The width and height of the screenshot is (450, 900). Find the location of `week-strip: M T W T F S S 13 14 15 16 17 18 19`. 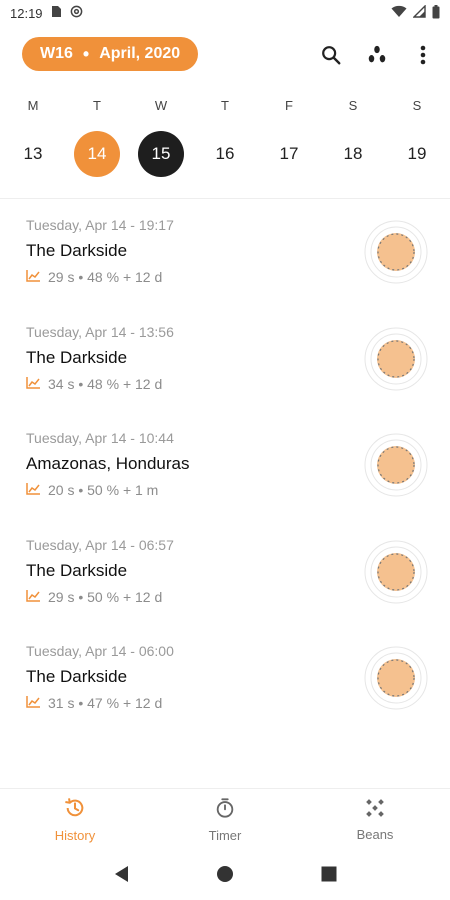

week-strip: M T W T F S S 13 14 15 16 17 18 19 is located at coordinates (225, 137).